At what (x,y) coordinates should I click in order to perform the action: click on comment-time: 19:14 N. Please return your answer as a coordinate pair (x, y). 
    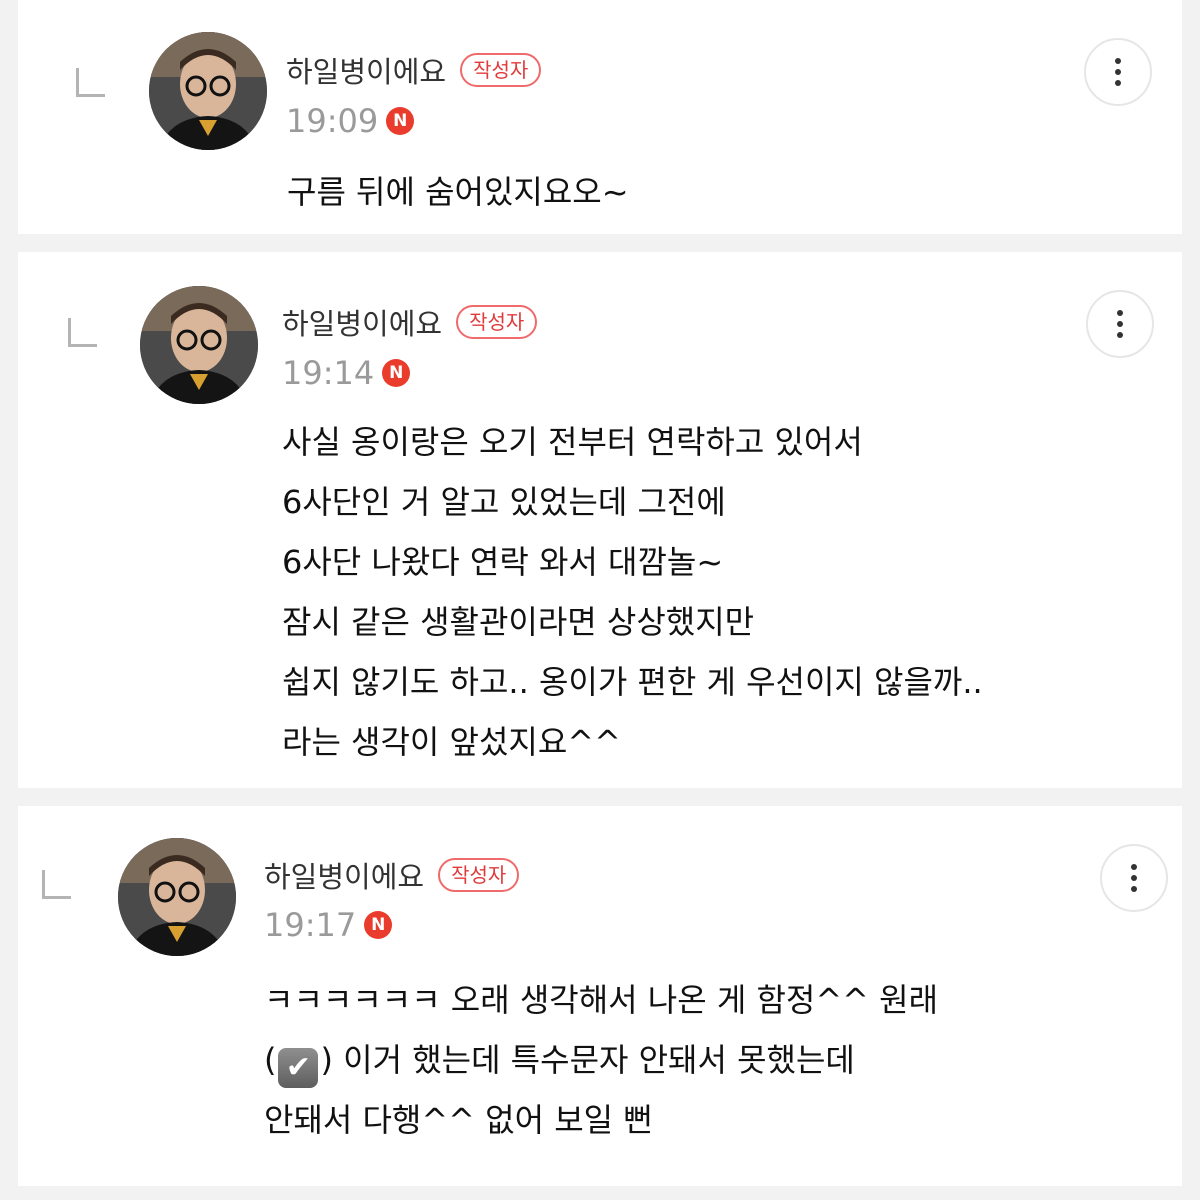
    Looking at the image, I should click on (346, 373).